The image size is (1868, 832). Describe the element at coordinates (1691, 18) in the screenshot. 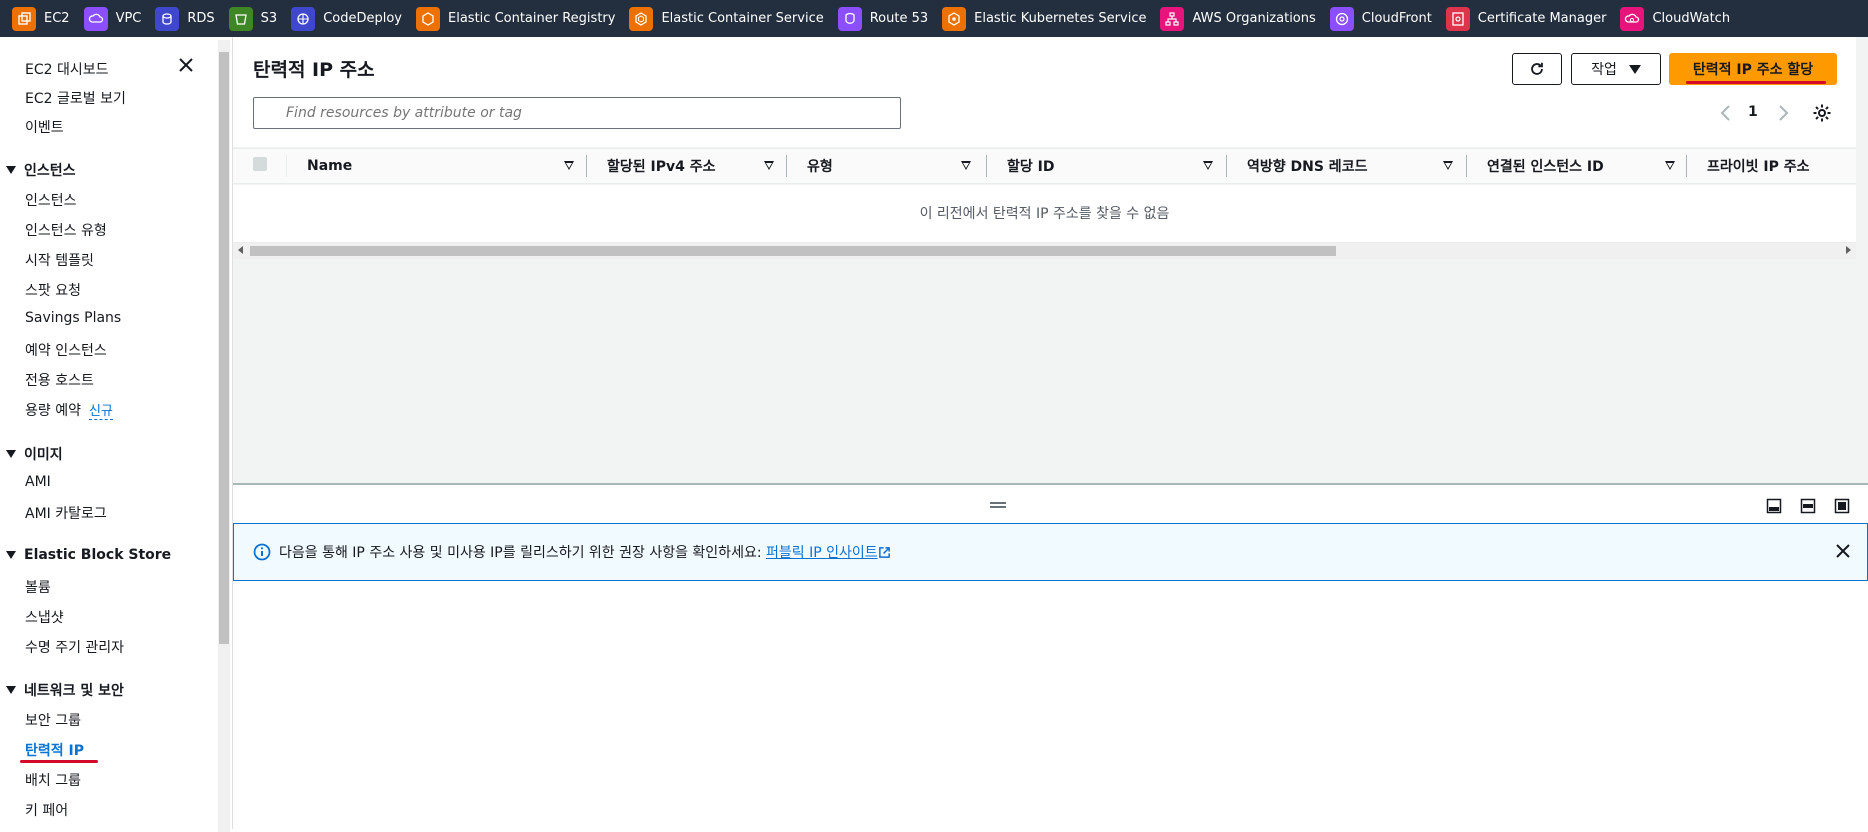

I see `favorite-label: CloudWatch` at that location.